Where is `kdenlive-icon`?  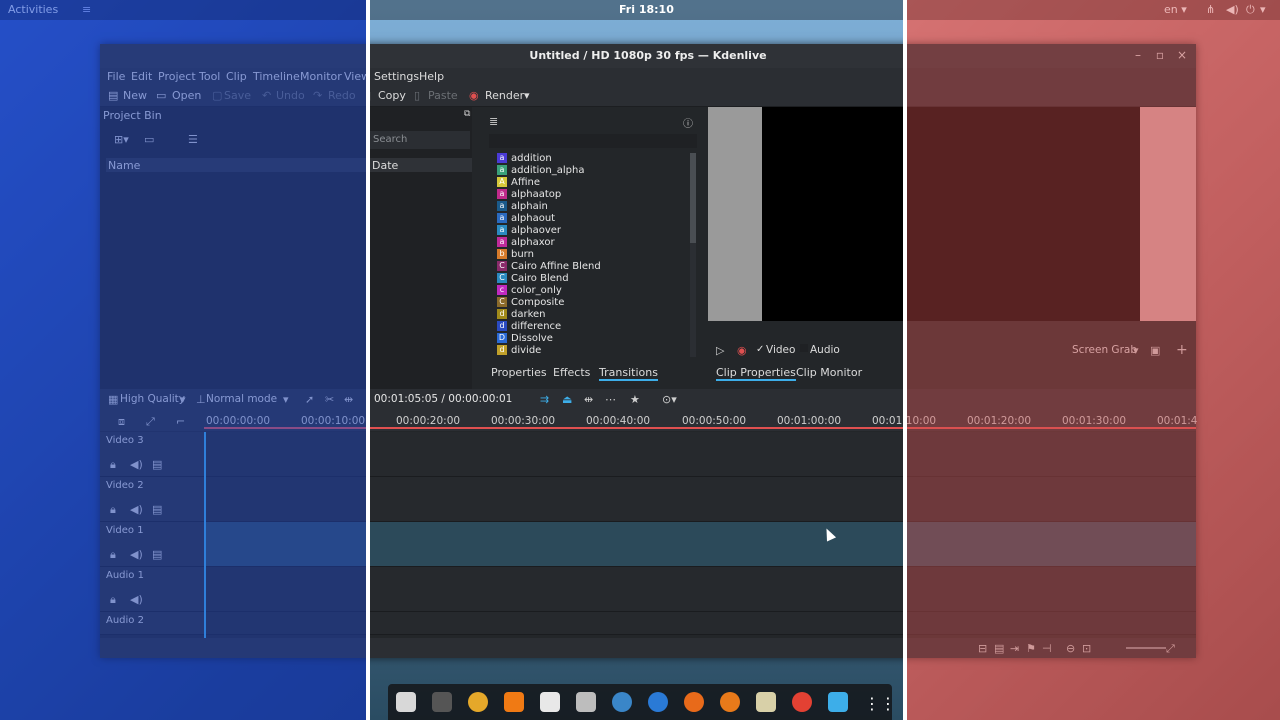 kdenlive-icon is located at coordinates (838, 702).